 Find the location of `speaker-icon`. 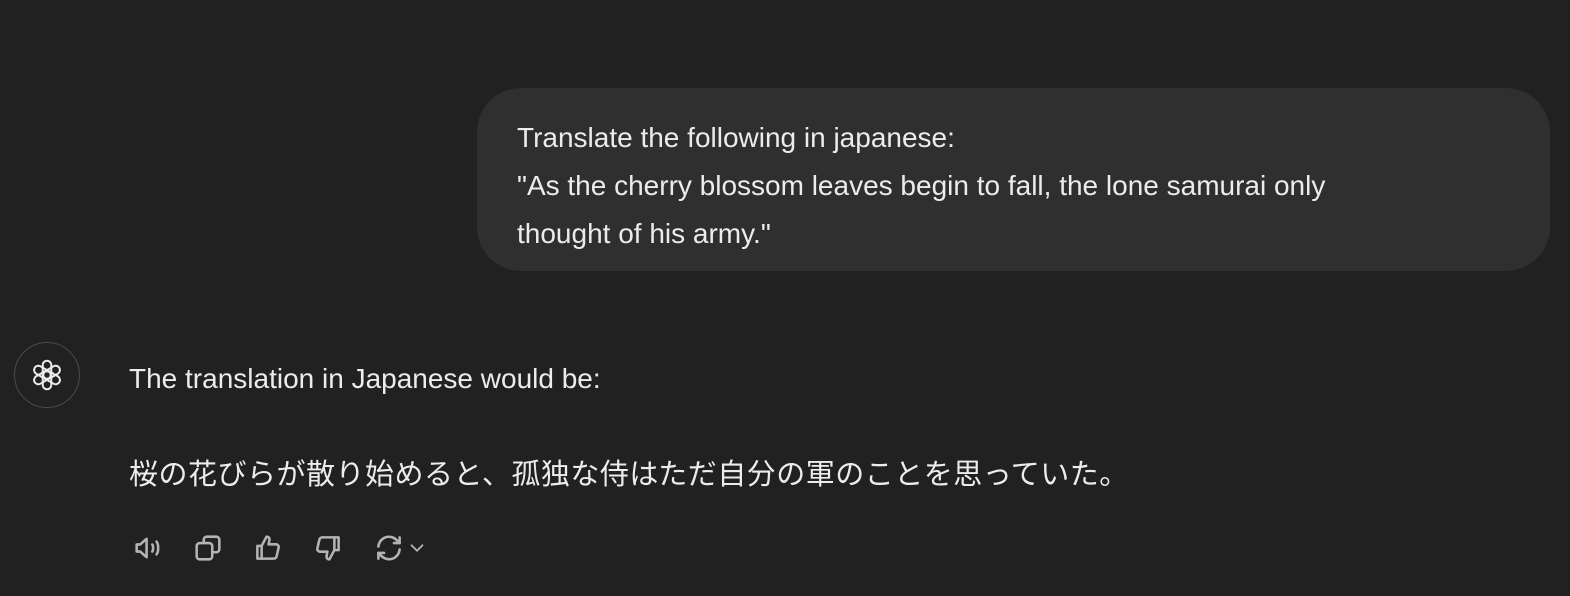

speaker-icon is located at coordinates (147, 548).